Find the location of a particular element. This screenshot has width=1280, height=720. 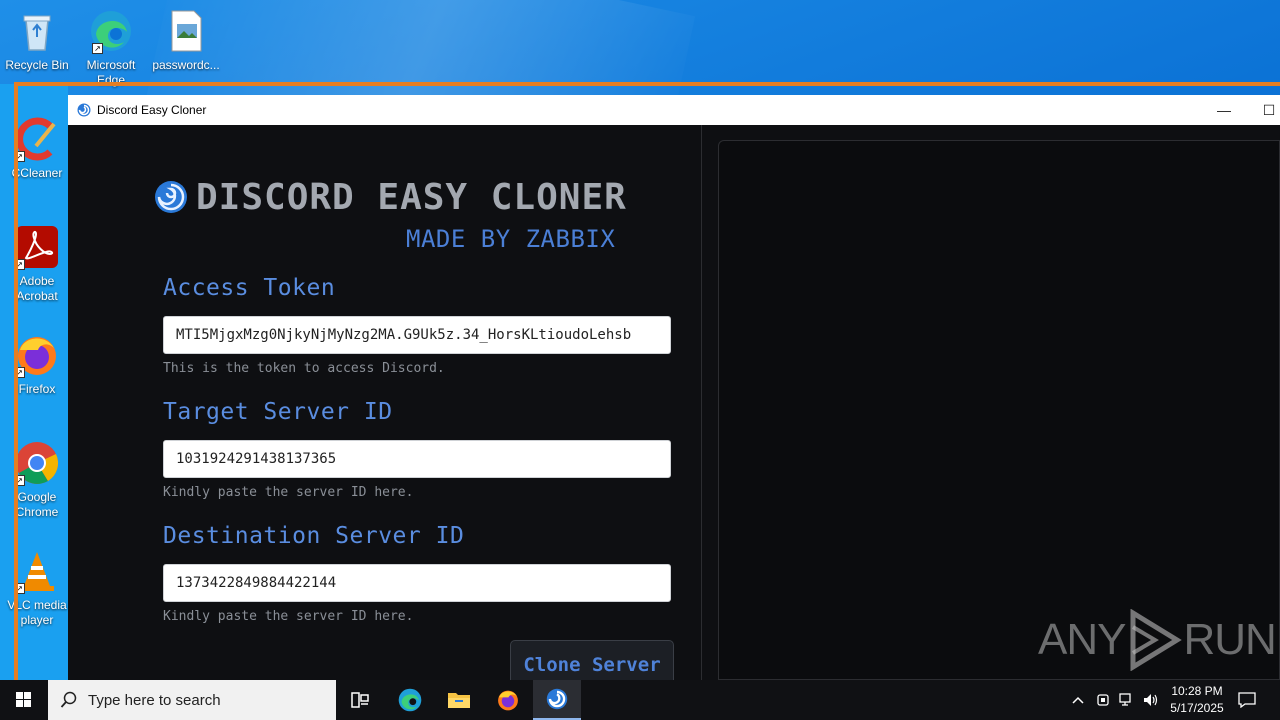

folder-icon is located at coordinates (459, 700).